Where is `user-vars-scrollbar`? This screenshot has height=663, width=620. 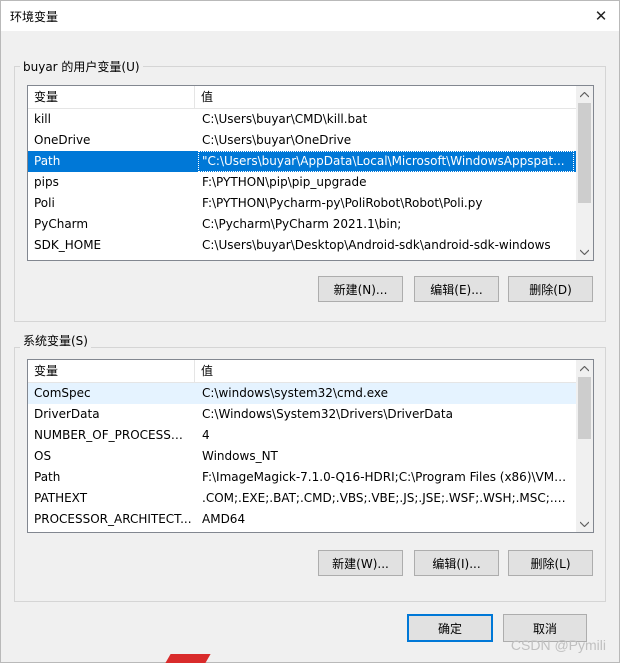 user-vars-scrollbar is located at coordinates (584, 173).